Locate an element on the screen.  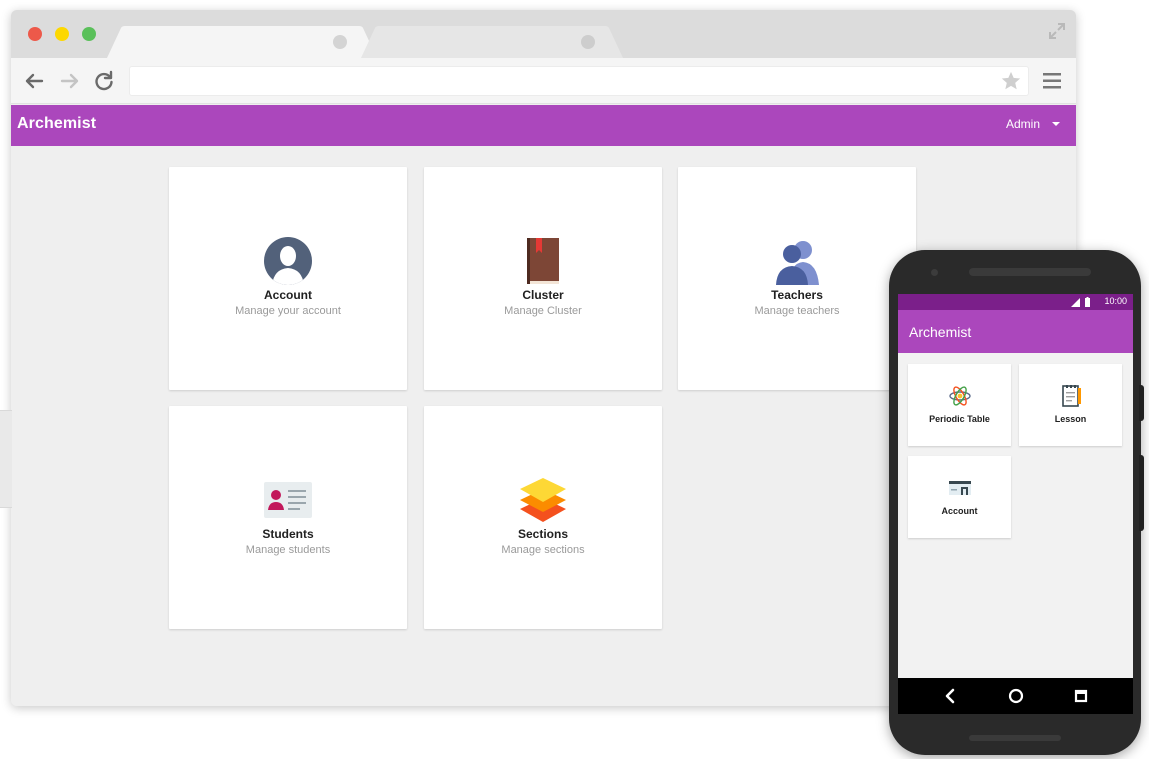
forward-arrow-icon is located at coordinates (70, 81).